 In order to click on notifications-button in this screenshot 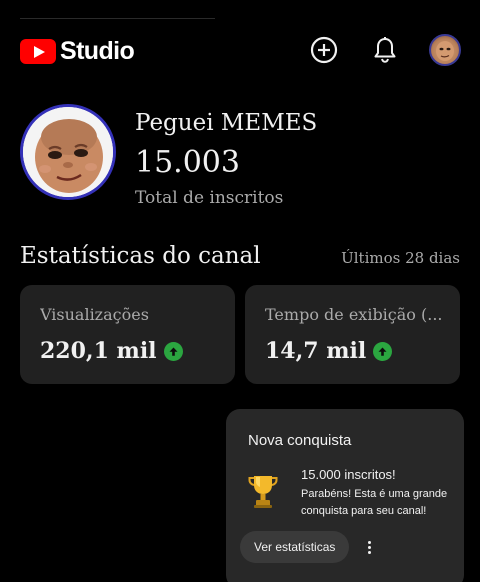, I will do `click(385, 50)`.